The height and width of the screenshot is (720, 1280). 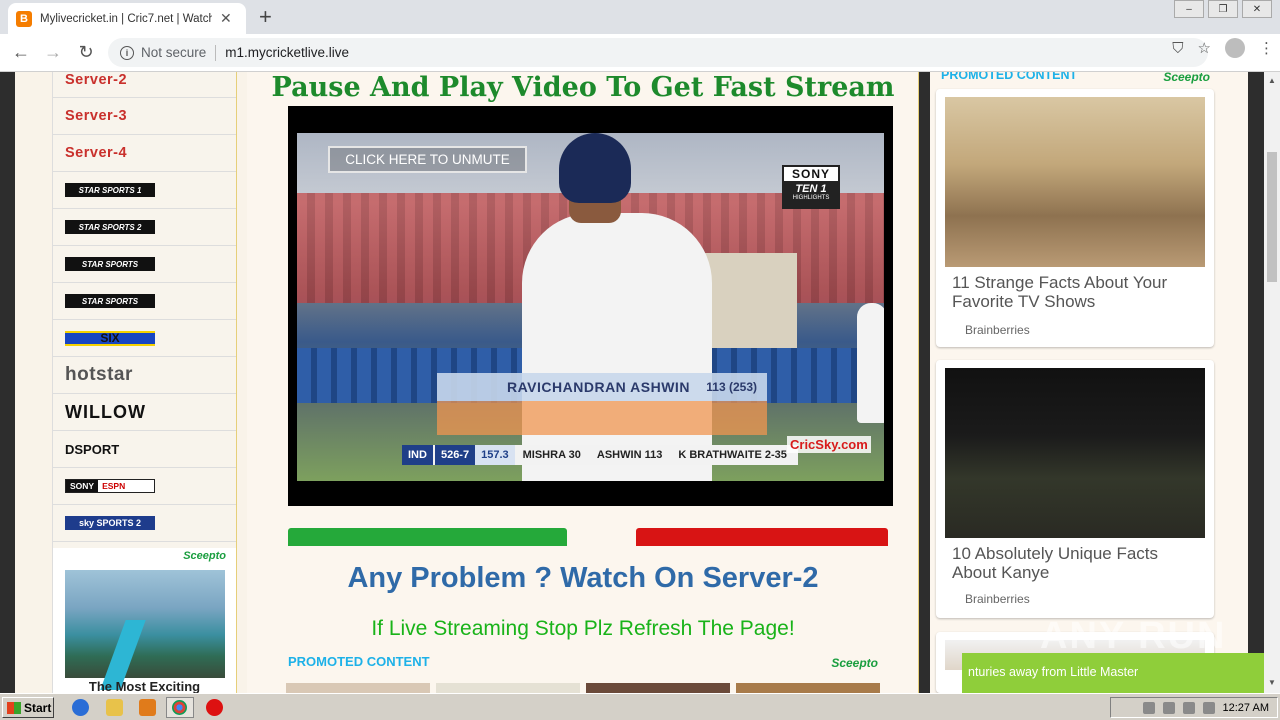 I want to click on server-link: Server-2, so click(x=96, y=80).